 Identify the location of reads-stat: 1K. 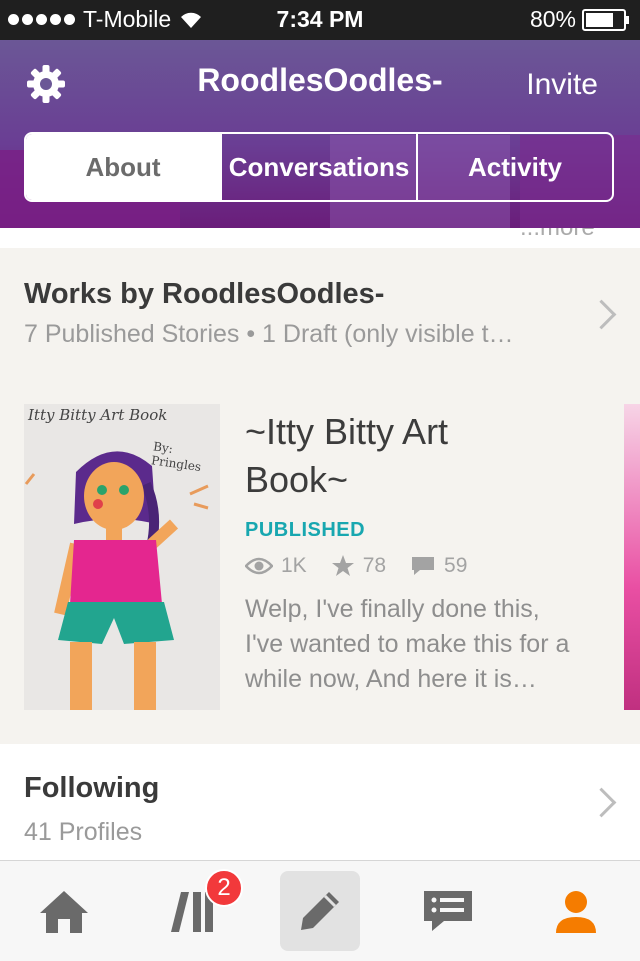
(276, 566).